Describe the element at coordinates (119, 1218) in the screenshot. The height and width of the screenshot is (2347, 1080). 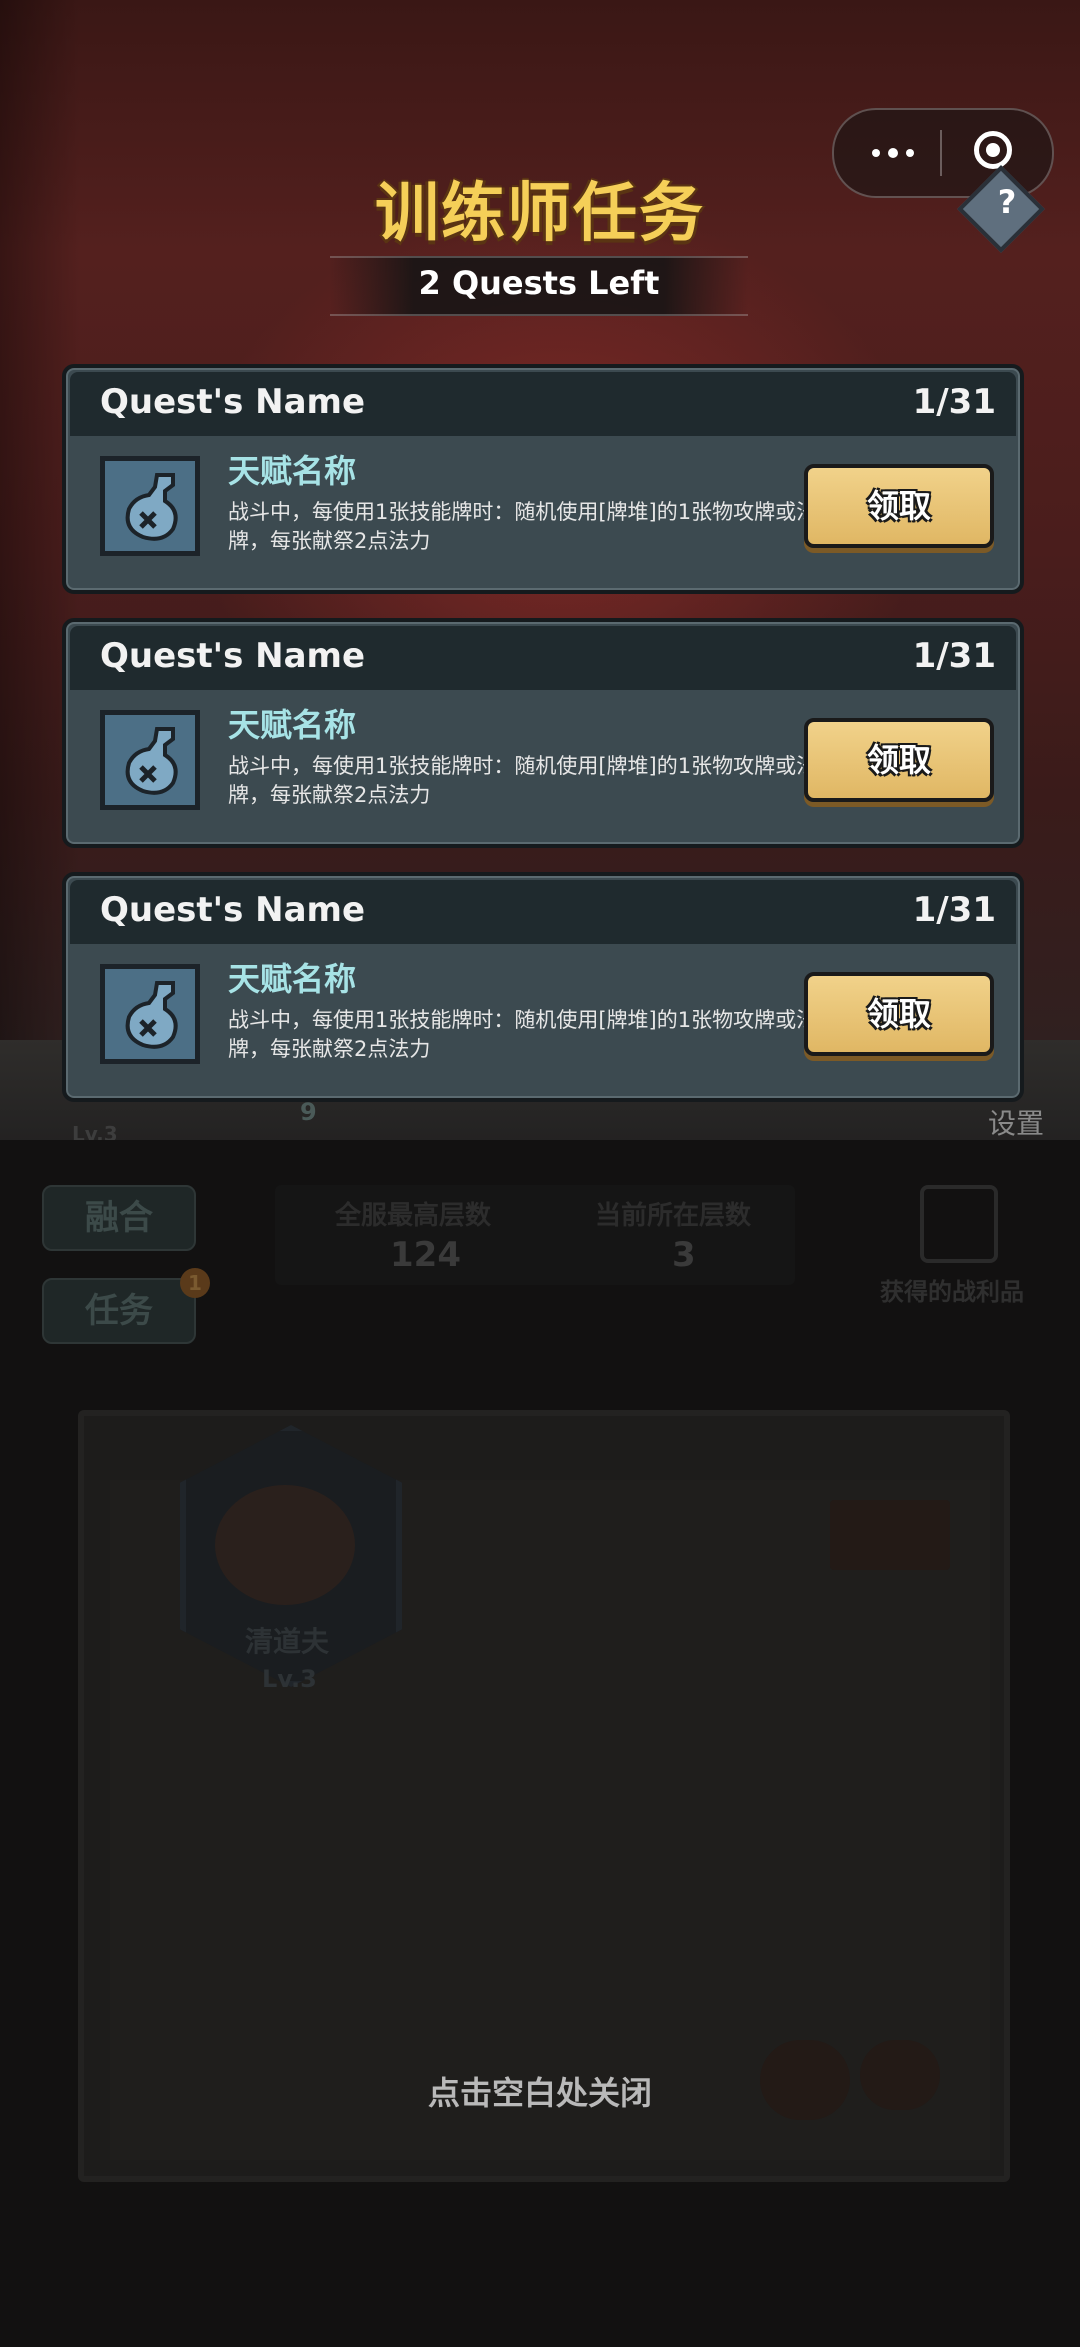
I see `fuse-button: 融合` at that location.